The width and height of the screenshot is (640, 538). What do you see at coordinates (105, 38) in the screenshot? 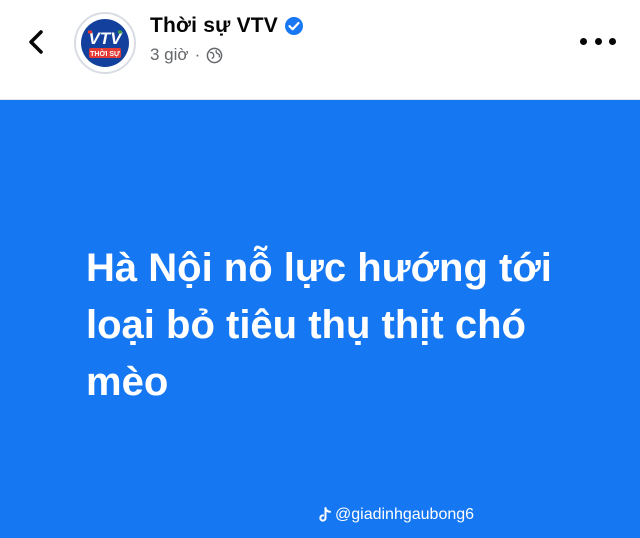
I see `logo-main-text: VTV` at bounding box center [105, 38].